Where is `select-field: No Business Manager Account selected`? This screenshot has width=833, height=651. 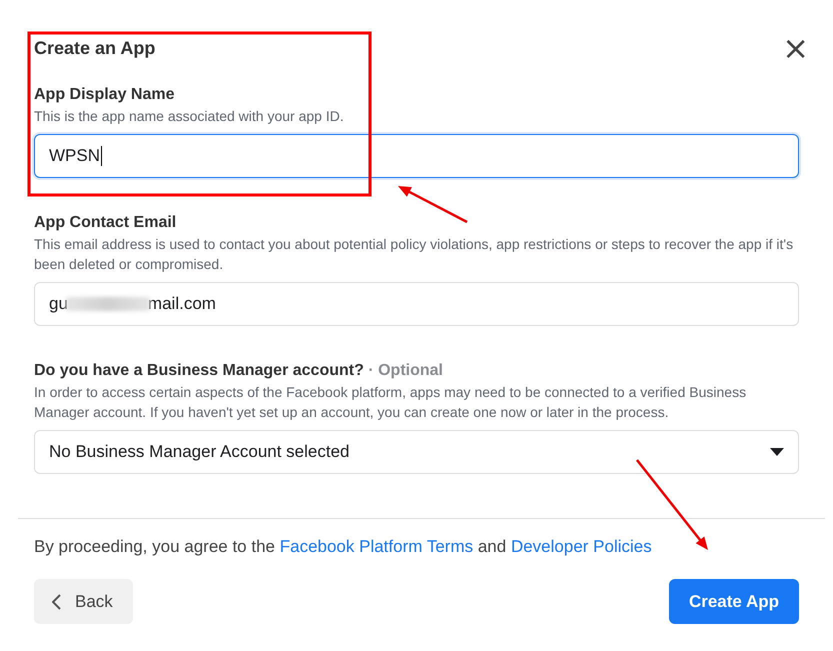
select-field: No Business Manager Account selected is located at coordinates (416, 452).